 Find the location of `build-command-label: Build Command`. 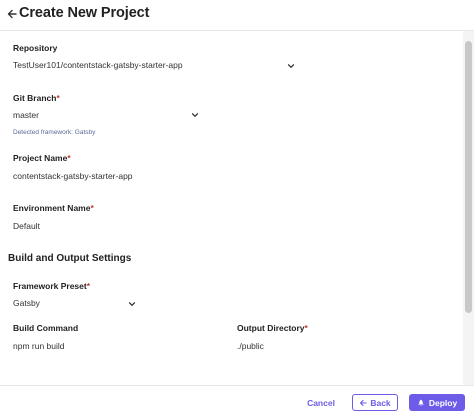

build-command-label: Build Command is located at coordinates (45, 328).